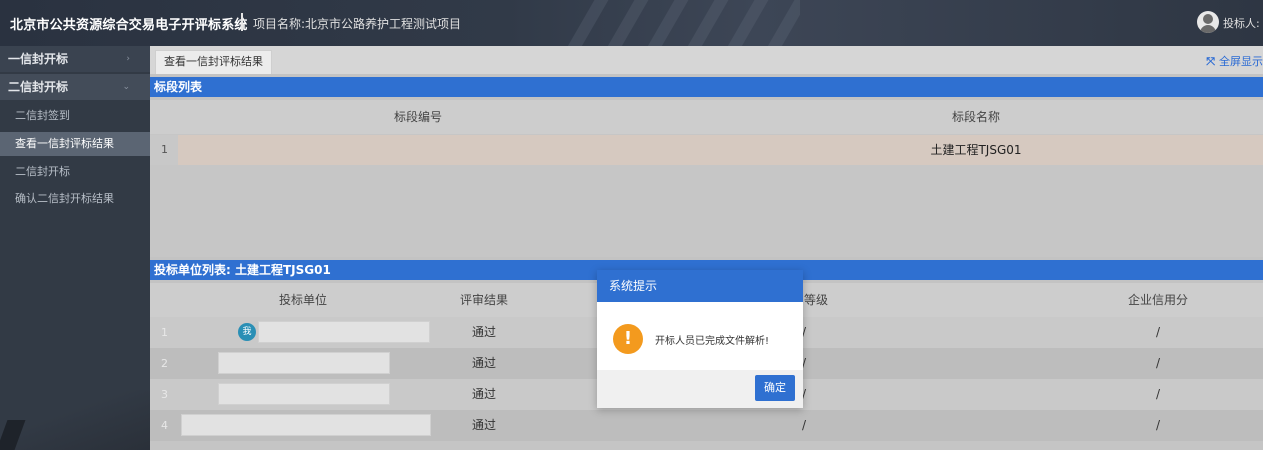 The image size is (1263, 450). What do you see at coordinates (720, 150) in the screenshot?
I see `row-cell` at bounding box center [720, 150].